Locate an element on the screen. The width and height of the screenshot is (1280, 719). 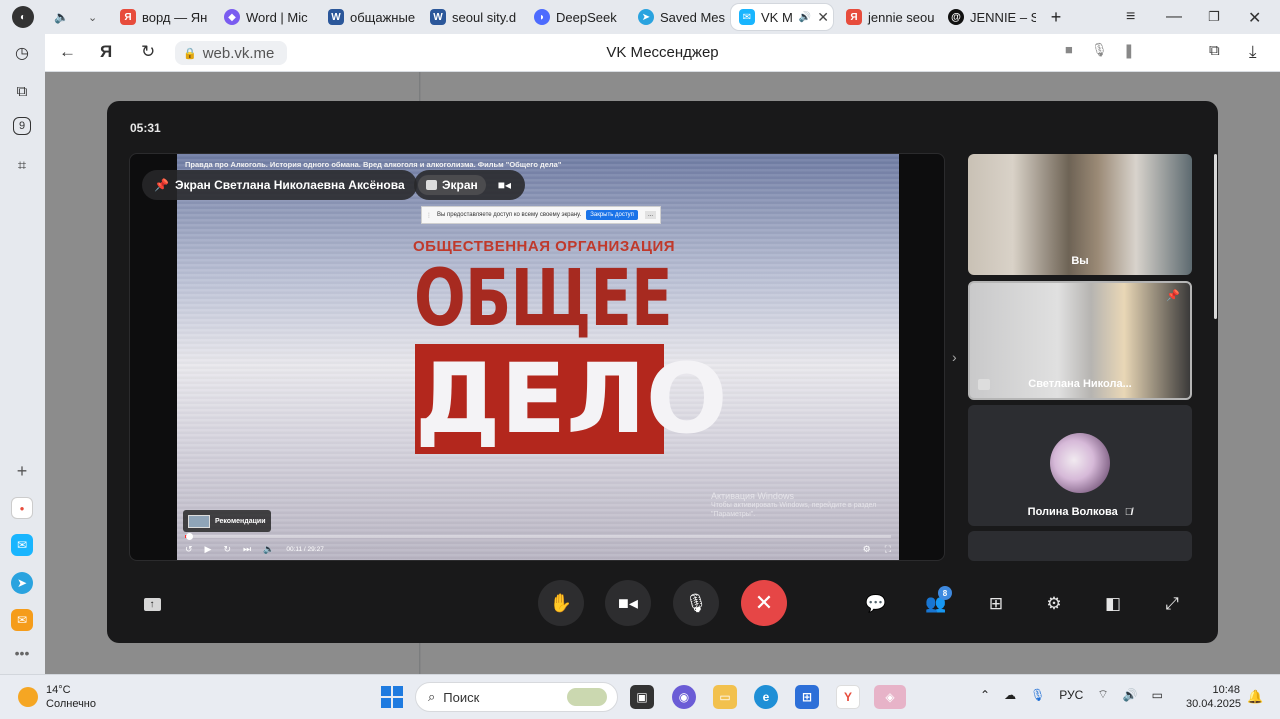
search-icon: ⌕ is located at coordinates (432, 696).